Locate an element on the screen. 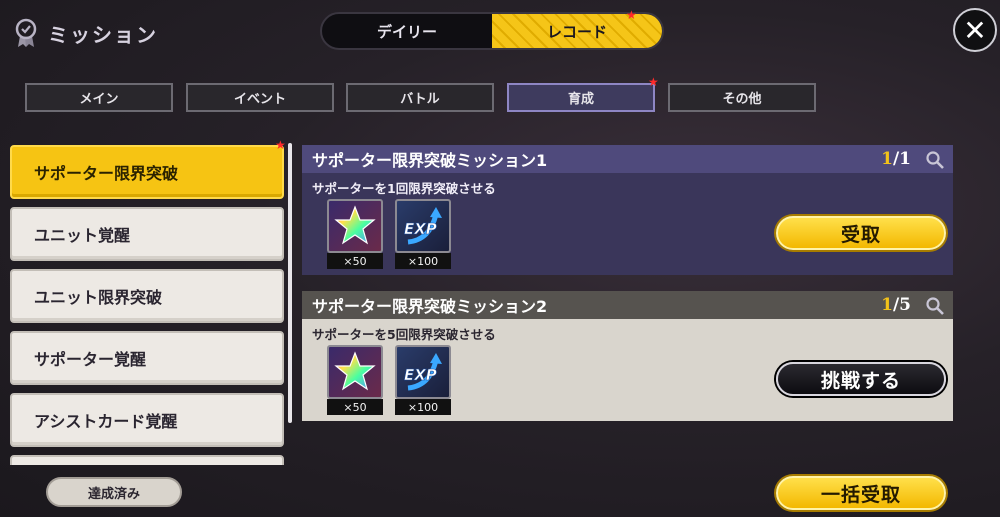  challenge-button: 挑戦する is located at coordinates (861, 379).